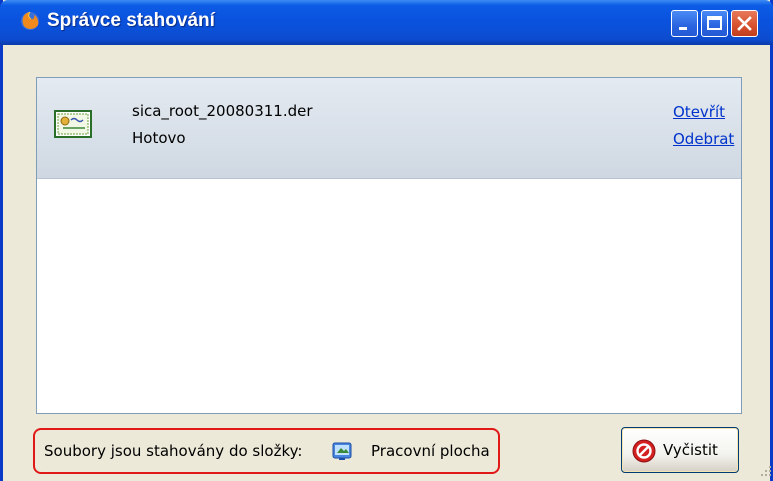 The image size is (773, 481). I want to click on download-status: Hotovo, so click(159, 138).